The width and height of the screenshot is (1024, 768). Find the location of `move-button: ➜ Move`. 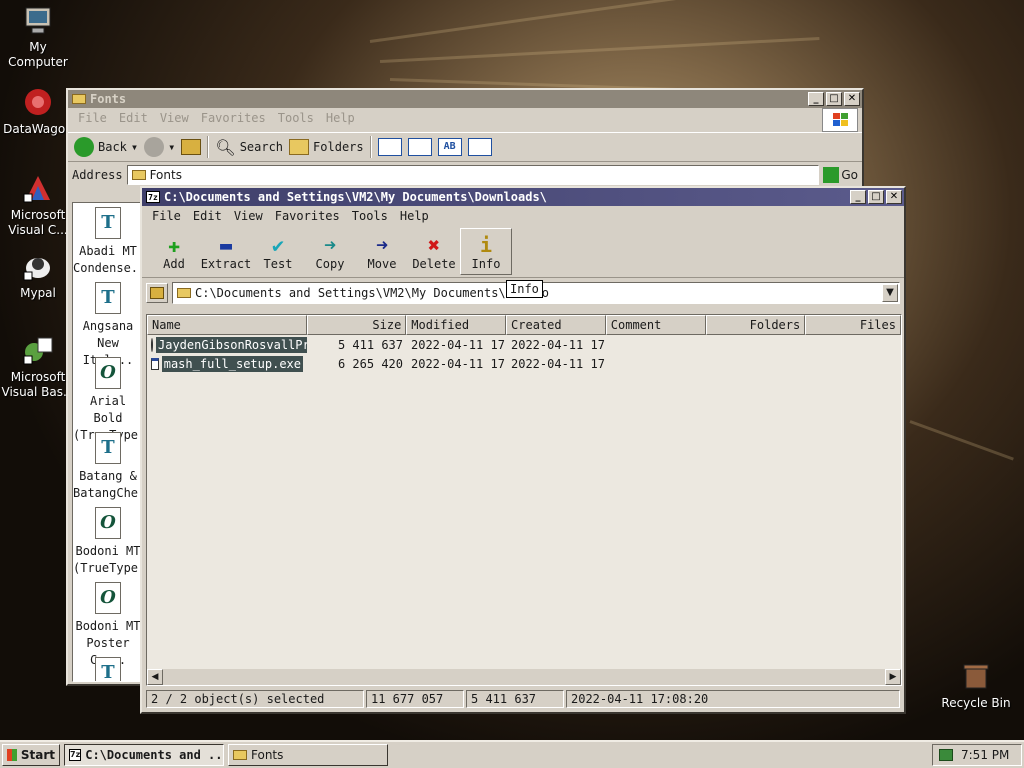

move-button: ➜ Move is located at coordinates (382, 251).